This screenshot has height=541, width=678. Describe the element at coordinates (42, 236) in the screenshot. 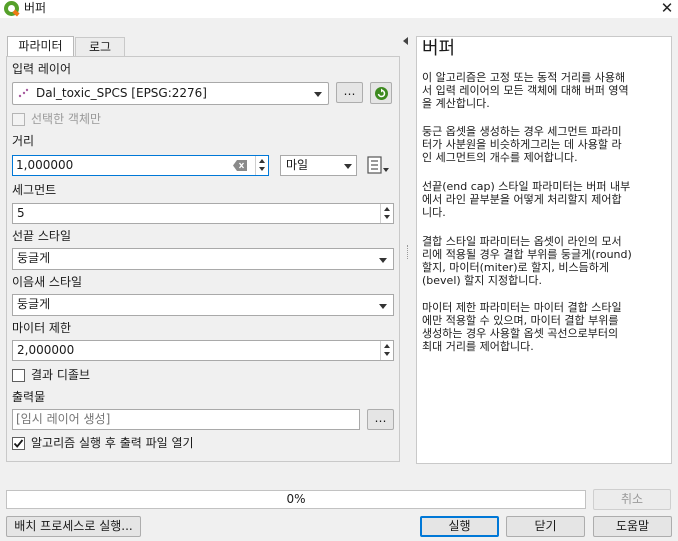

I see `end-cap-label: 선끝 스타일` at that location.